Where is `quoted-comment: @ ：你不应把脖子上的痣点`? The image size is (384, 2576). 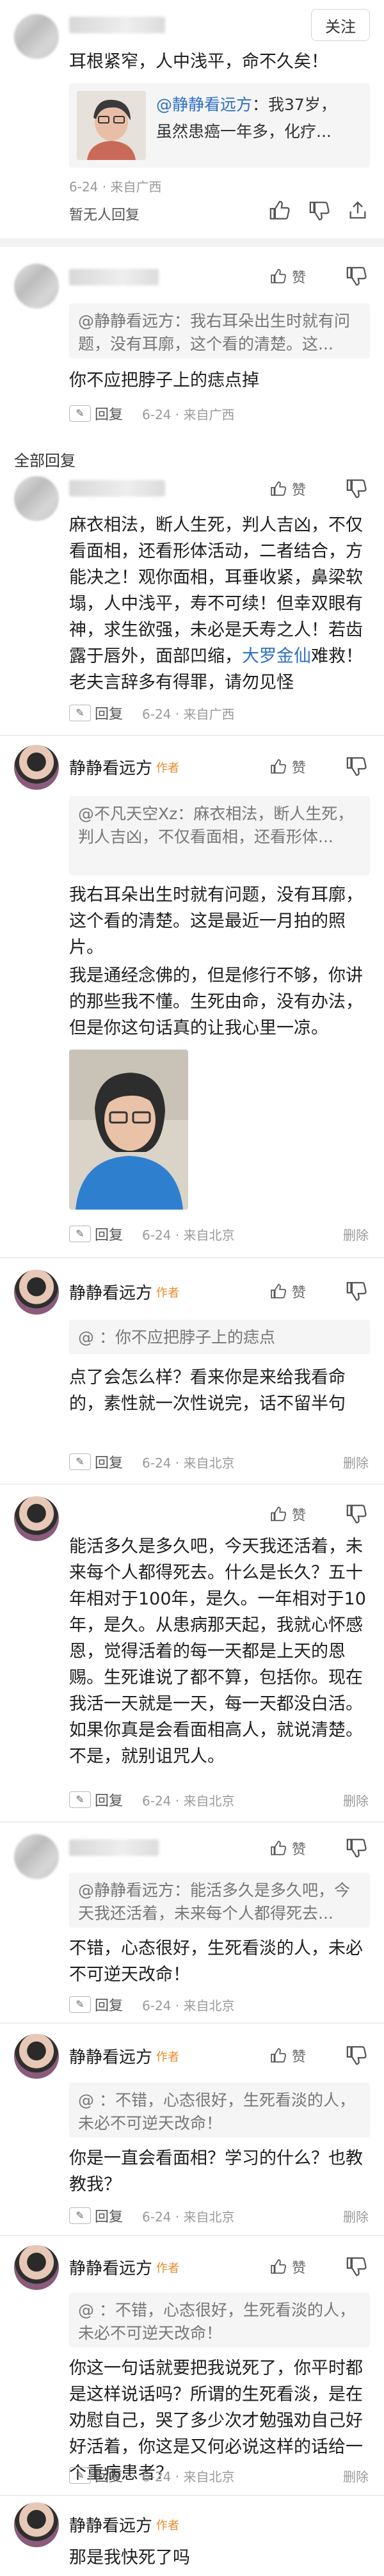
quoted-comment: @ ：你不应把脖子上的痣点 is located at coordinates (219, 1337).